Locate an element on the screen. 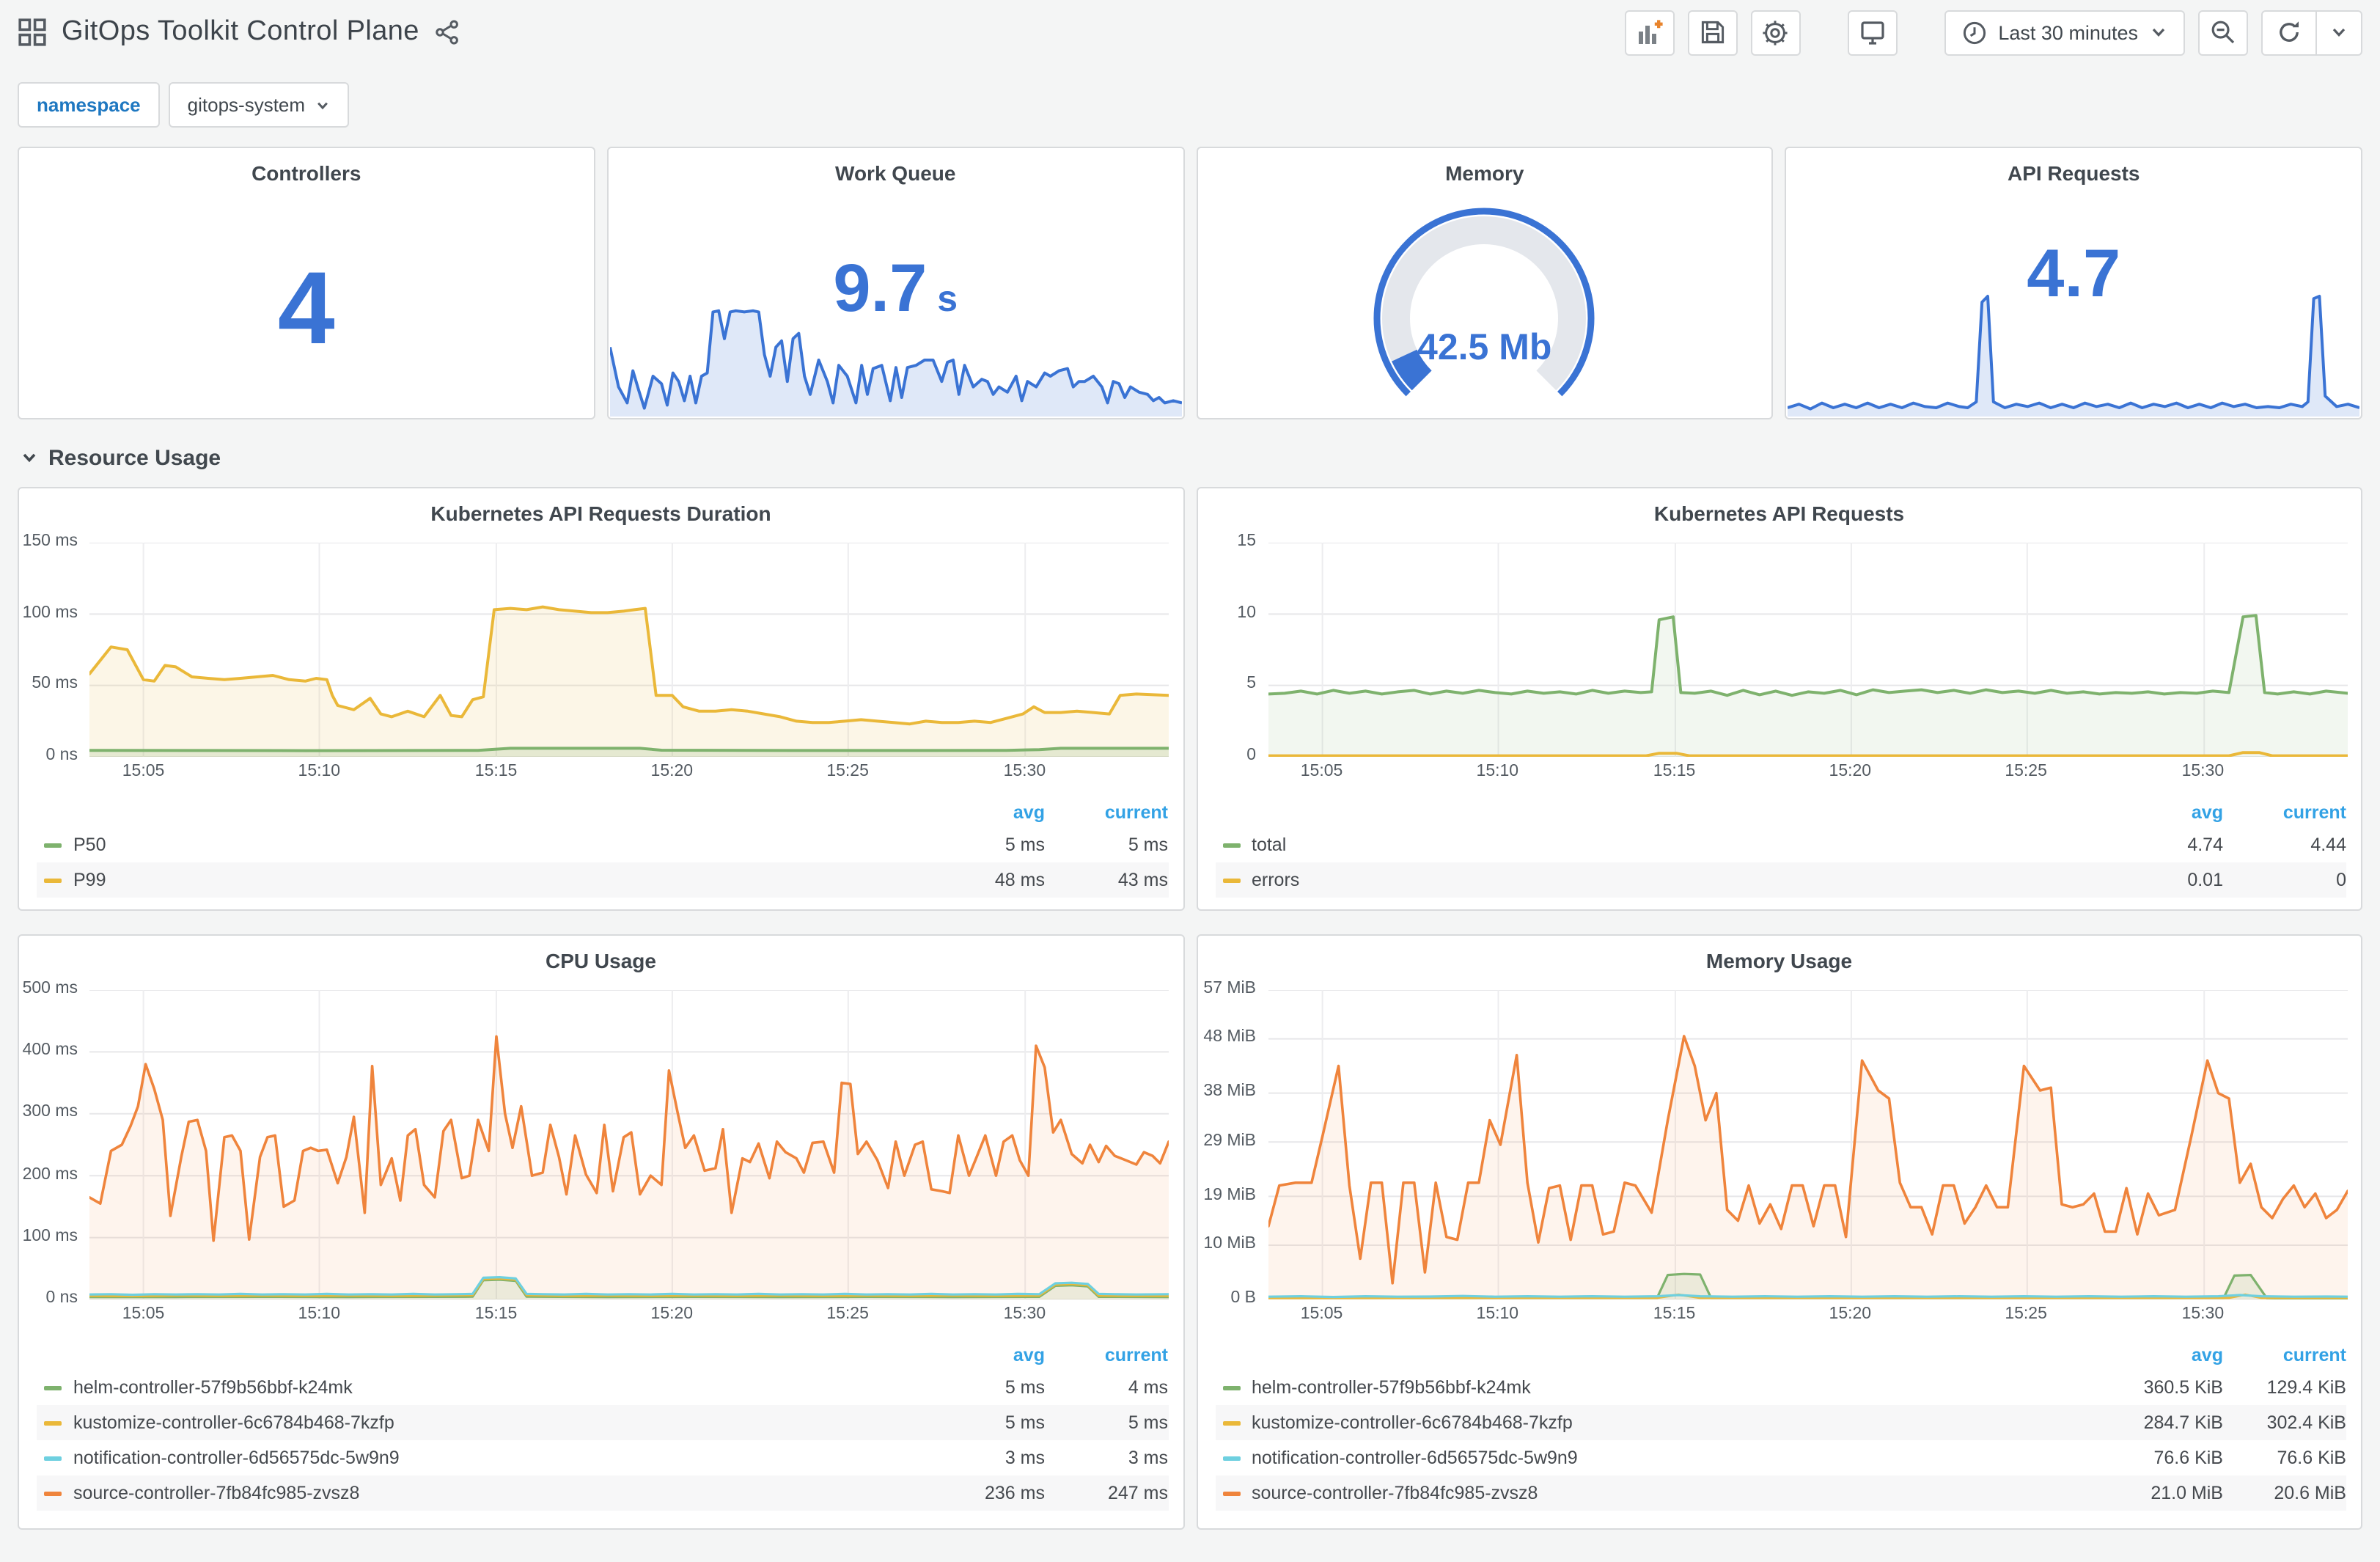 Image resolution: width=2380 pixels, height=1562 pixels. chevron-down-icon is located at coordinates (322, 105).